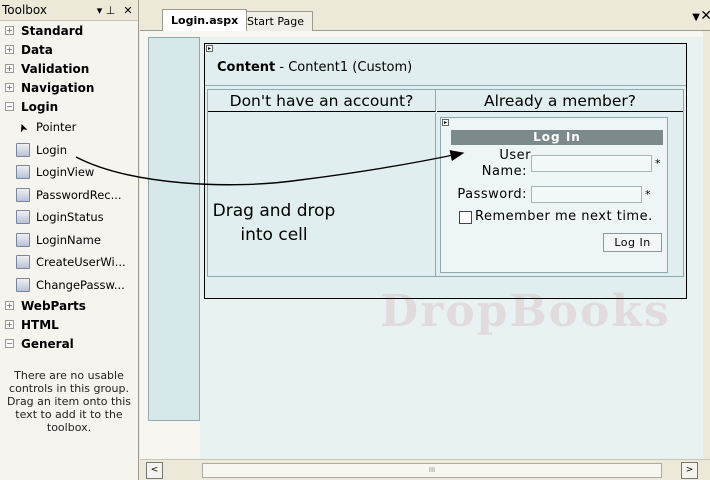  I want to click on document-tabstrip: Login.aspx Start Page ▼ ✕, so click(425, 15).